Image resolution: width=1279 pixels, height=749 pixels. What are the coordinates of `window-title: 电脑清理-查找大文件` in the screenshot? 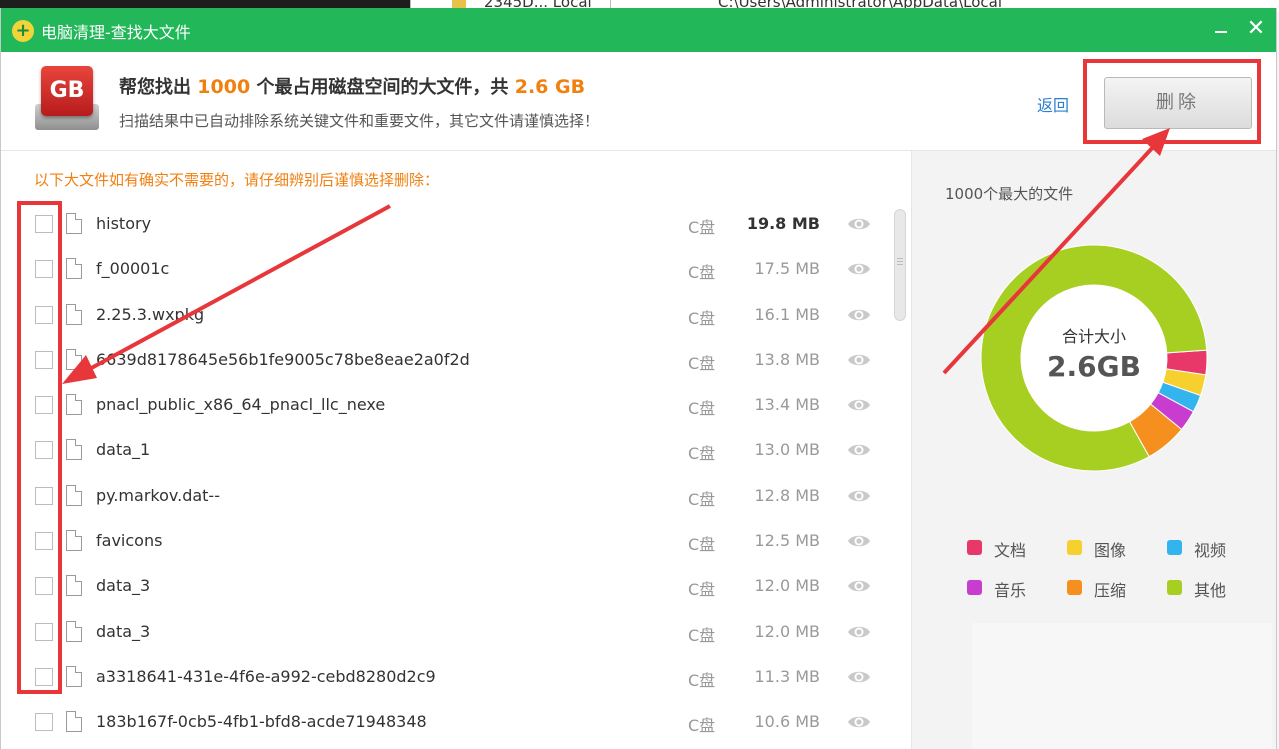 It's located at (116, 32).